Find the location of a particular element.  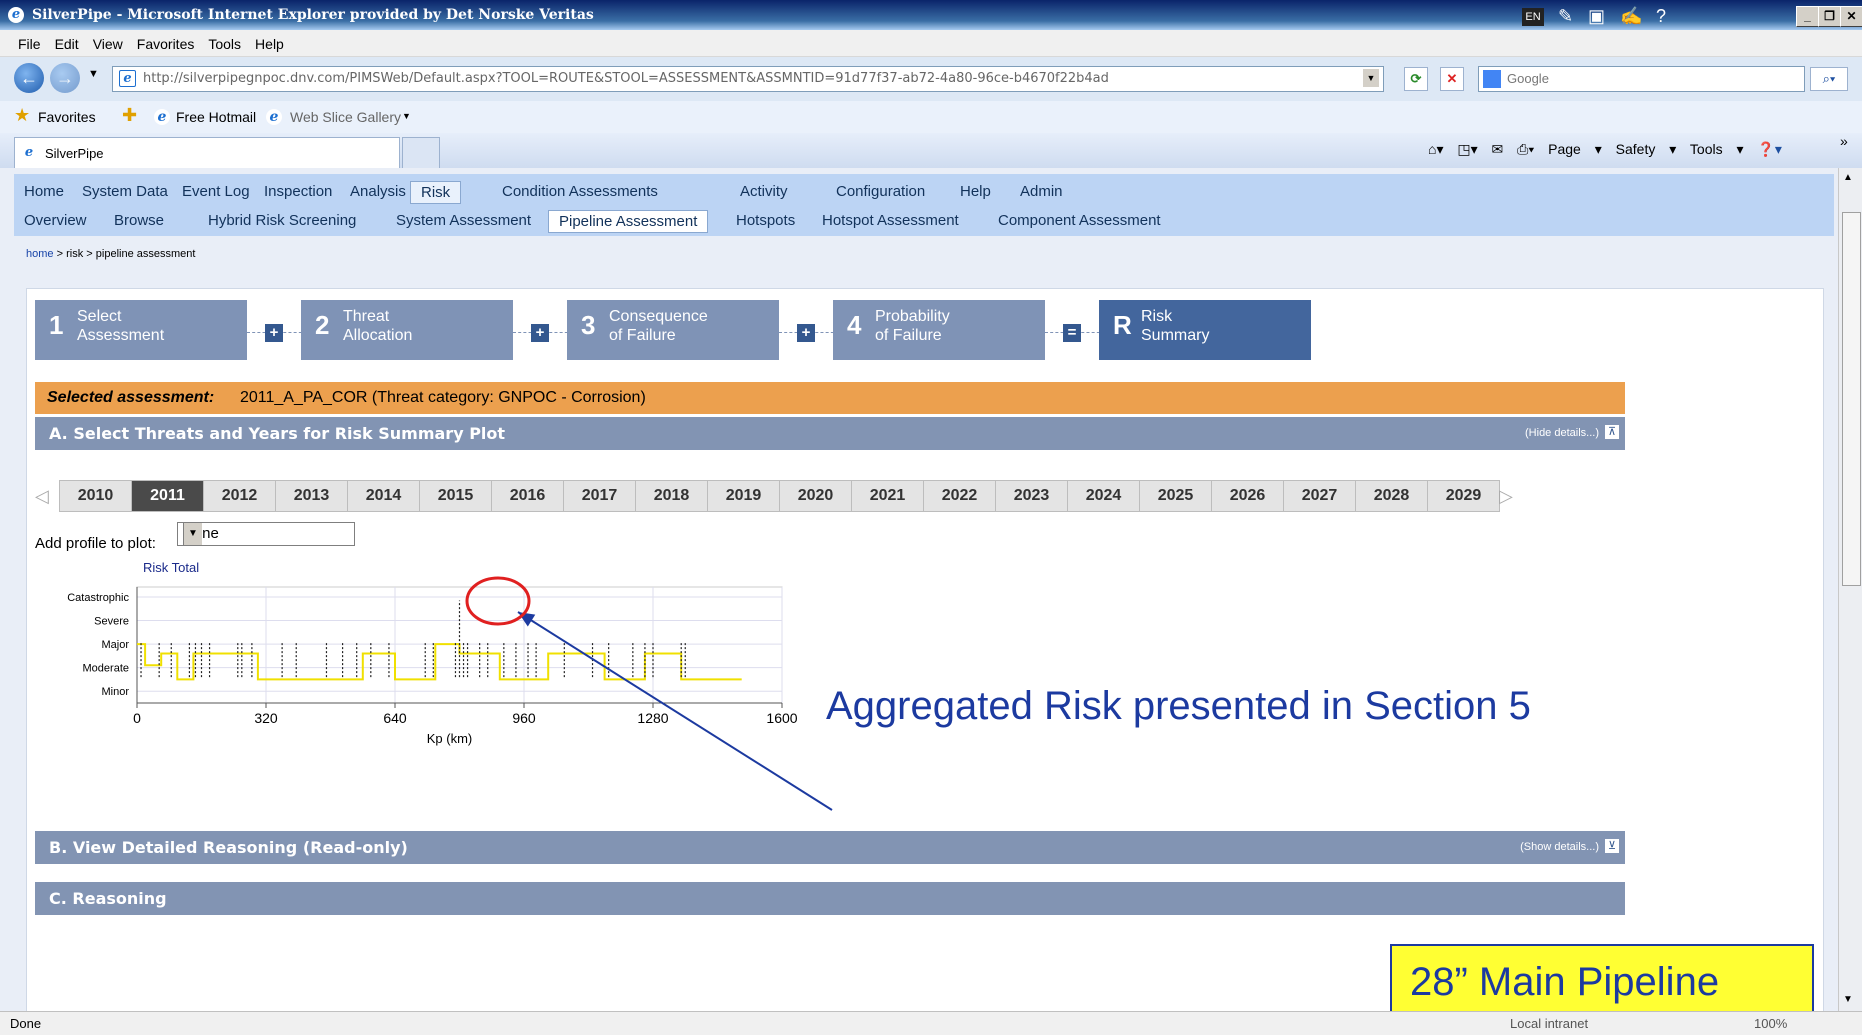

status-bar: Done Local intranet 100% is located at coordinates (931, 1023).